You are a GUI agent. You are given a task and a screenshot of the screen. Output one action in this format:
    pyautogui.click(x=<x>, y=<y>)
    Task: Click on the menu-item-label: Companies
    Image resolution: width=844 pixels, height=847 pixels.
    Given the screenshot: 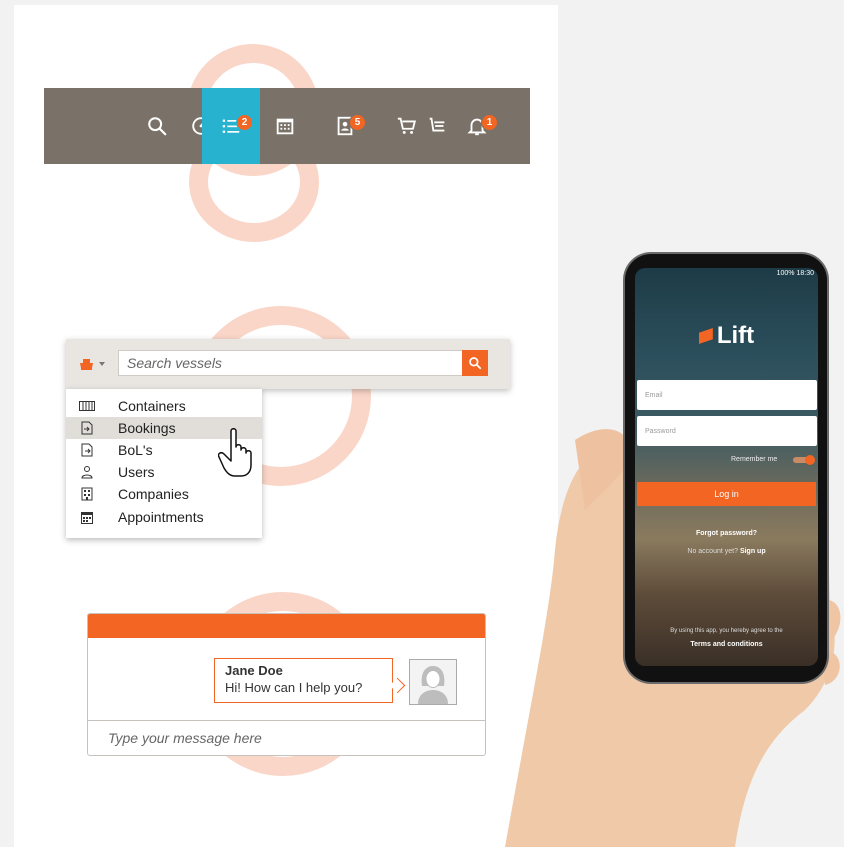 What is the action you would take?
    pyautogui.click(x=153, y=494)
    